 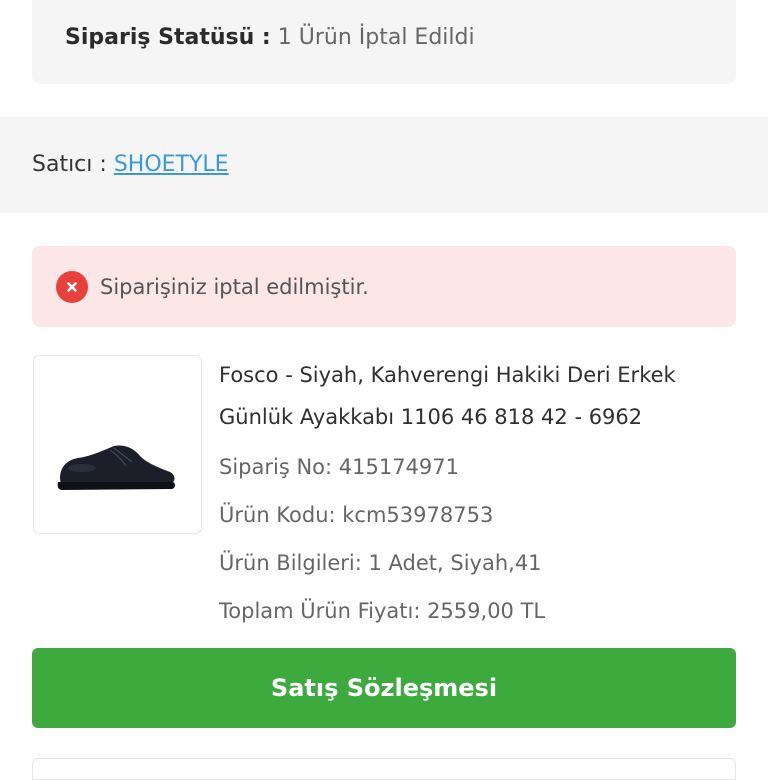 I want to click on order-status-card: Sipariş Statüsü : 1 Ürün İptal Edildi, so click(x=384, y=42).